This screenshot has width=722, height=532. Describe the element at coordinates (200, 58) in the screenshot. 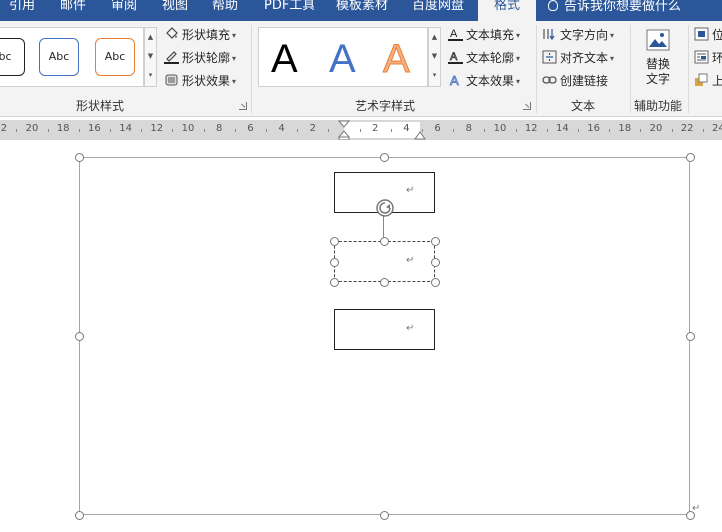

I see `shape-outline-button: 形状轮廓 ▾` at that location.